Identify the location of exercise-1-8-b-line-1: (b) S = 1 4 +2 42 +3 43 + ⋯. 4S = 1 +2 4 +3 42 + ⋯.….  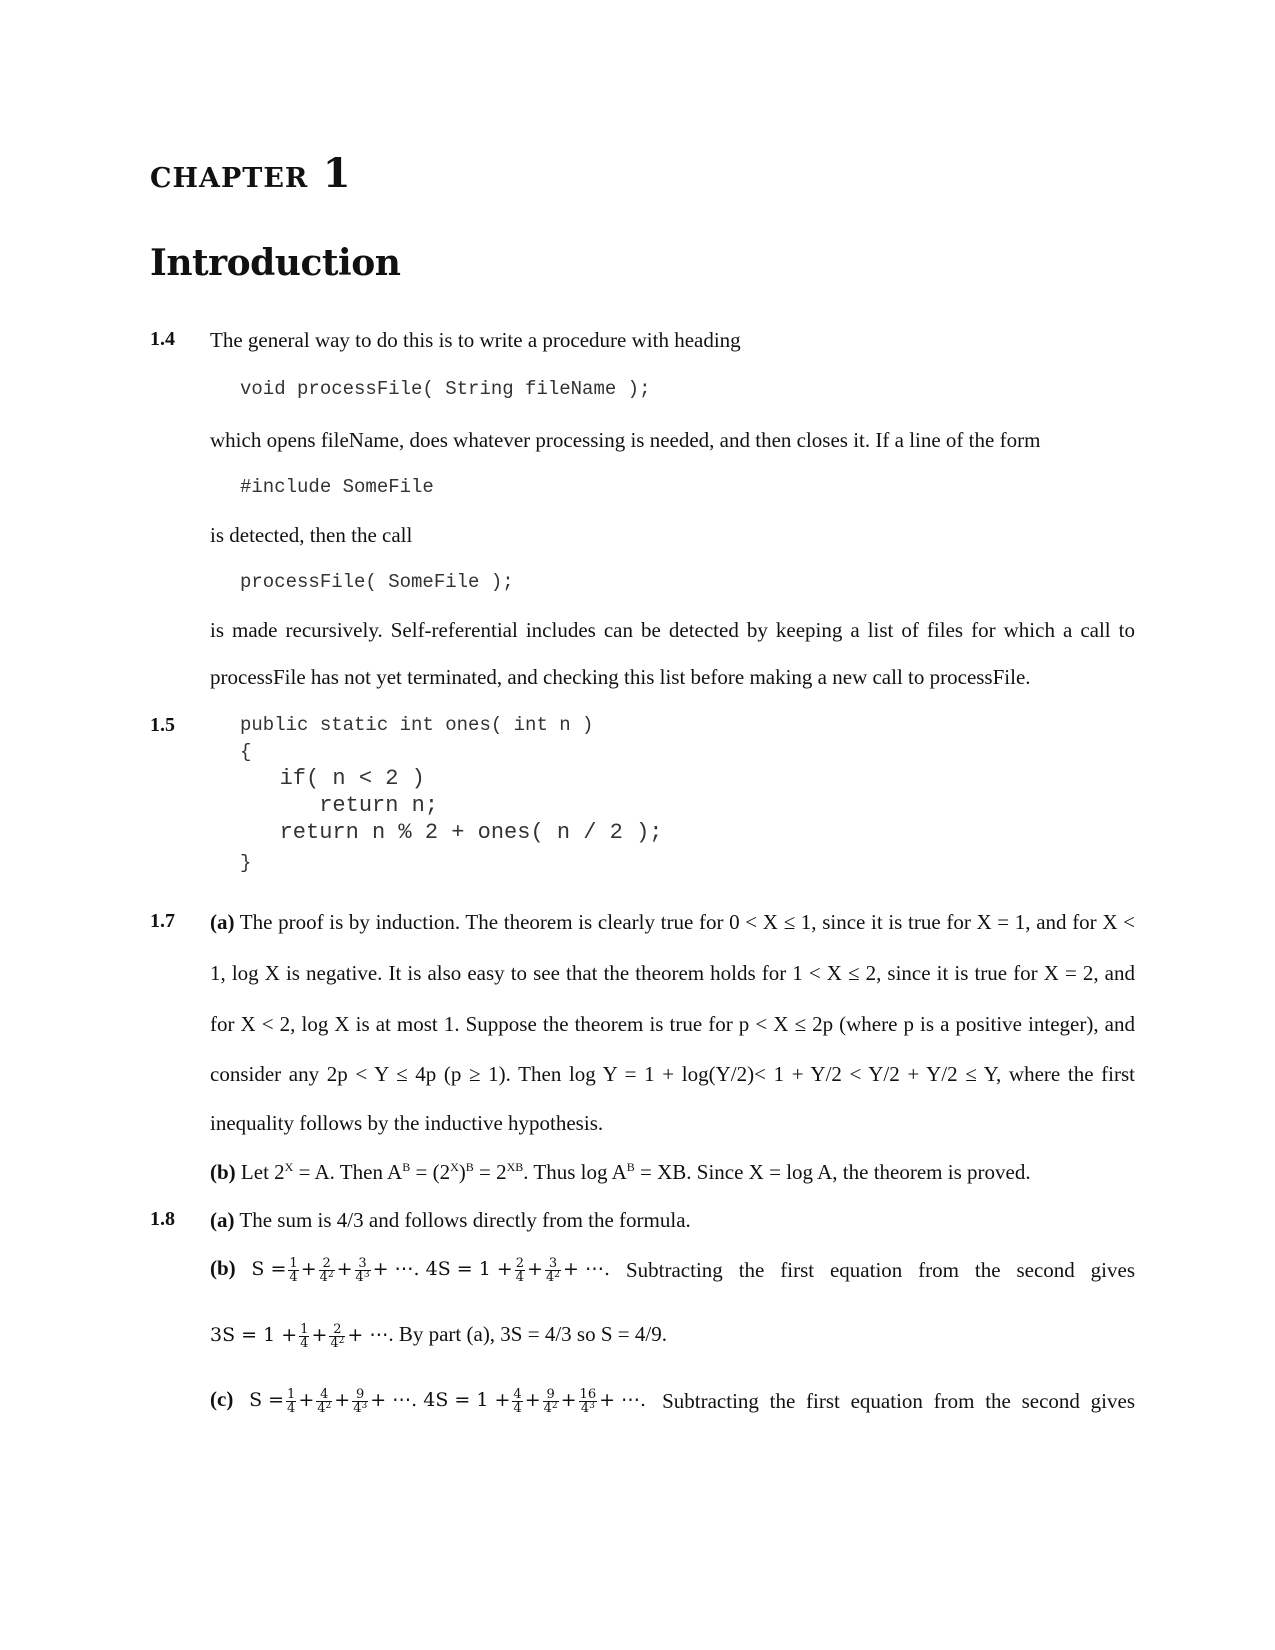
(672, 1270).